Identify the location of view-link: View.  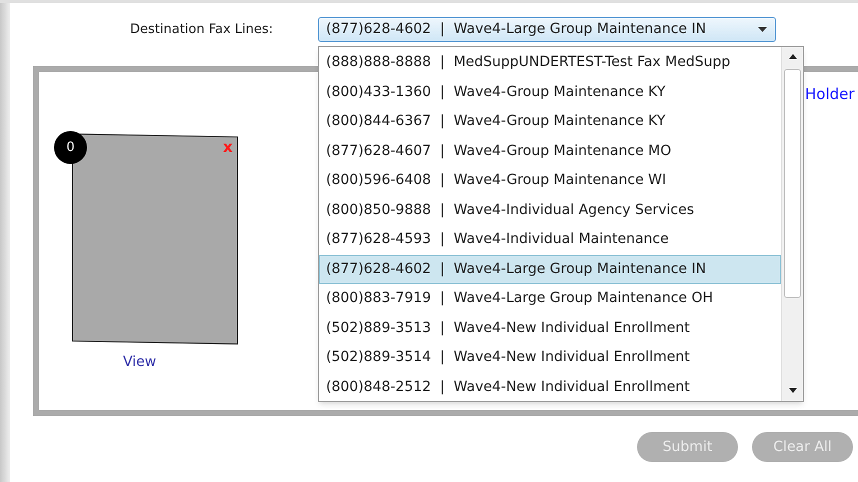
(139, 362).